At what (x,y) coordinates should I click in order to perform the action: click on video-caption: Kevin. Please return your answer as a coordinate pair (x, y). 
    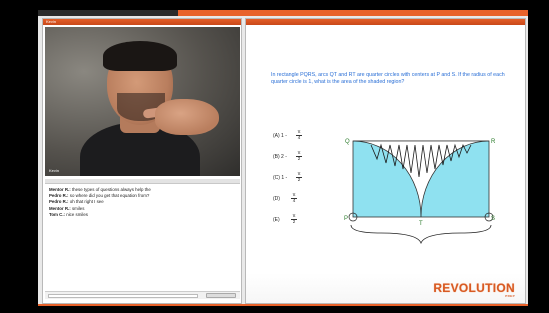
    Looking at the image, I should click on (54, 170).